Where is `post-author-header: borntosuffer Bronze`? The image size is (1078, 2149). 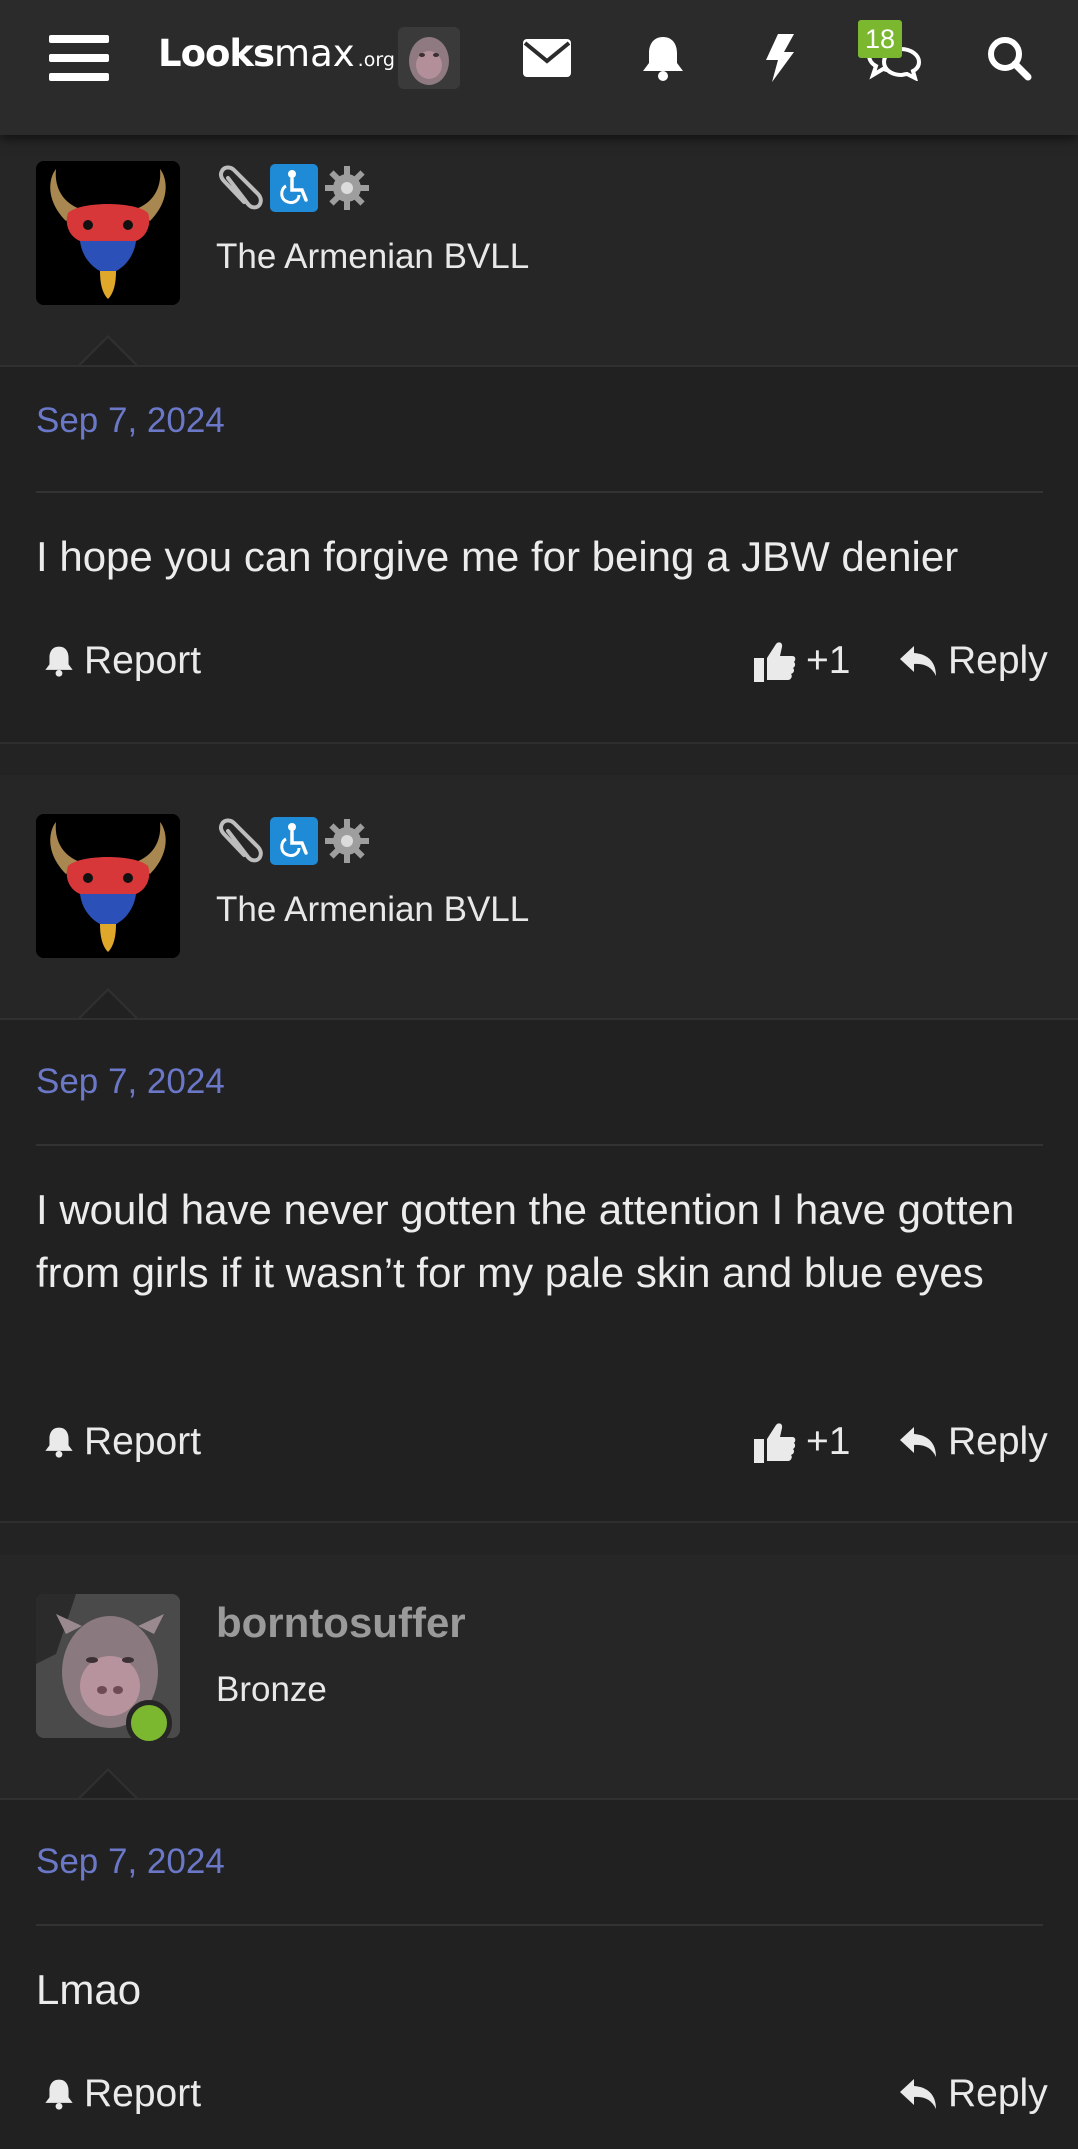
post-author-header: borntosuffer Bronze is located at coordinates (539, 1677).